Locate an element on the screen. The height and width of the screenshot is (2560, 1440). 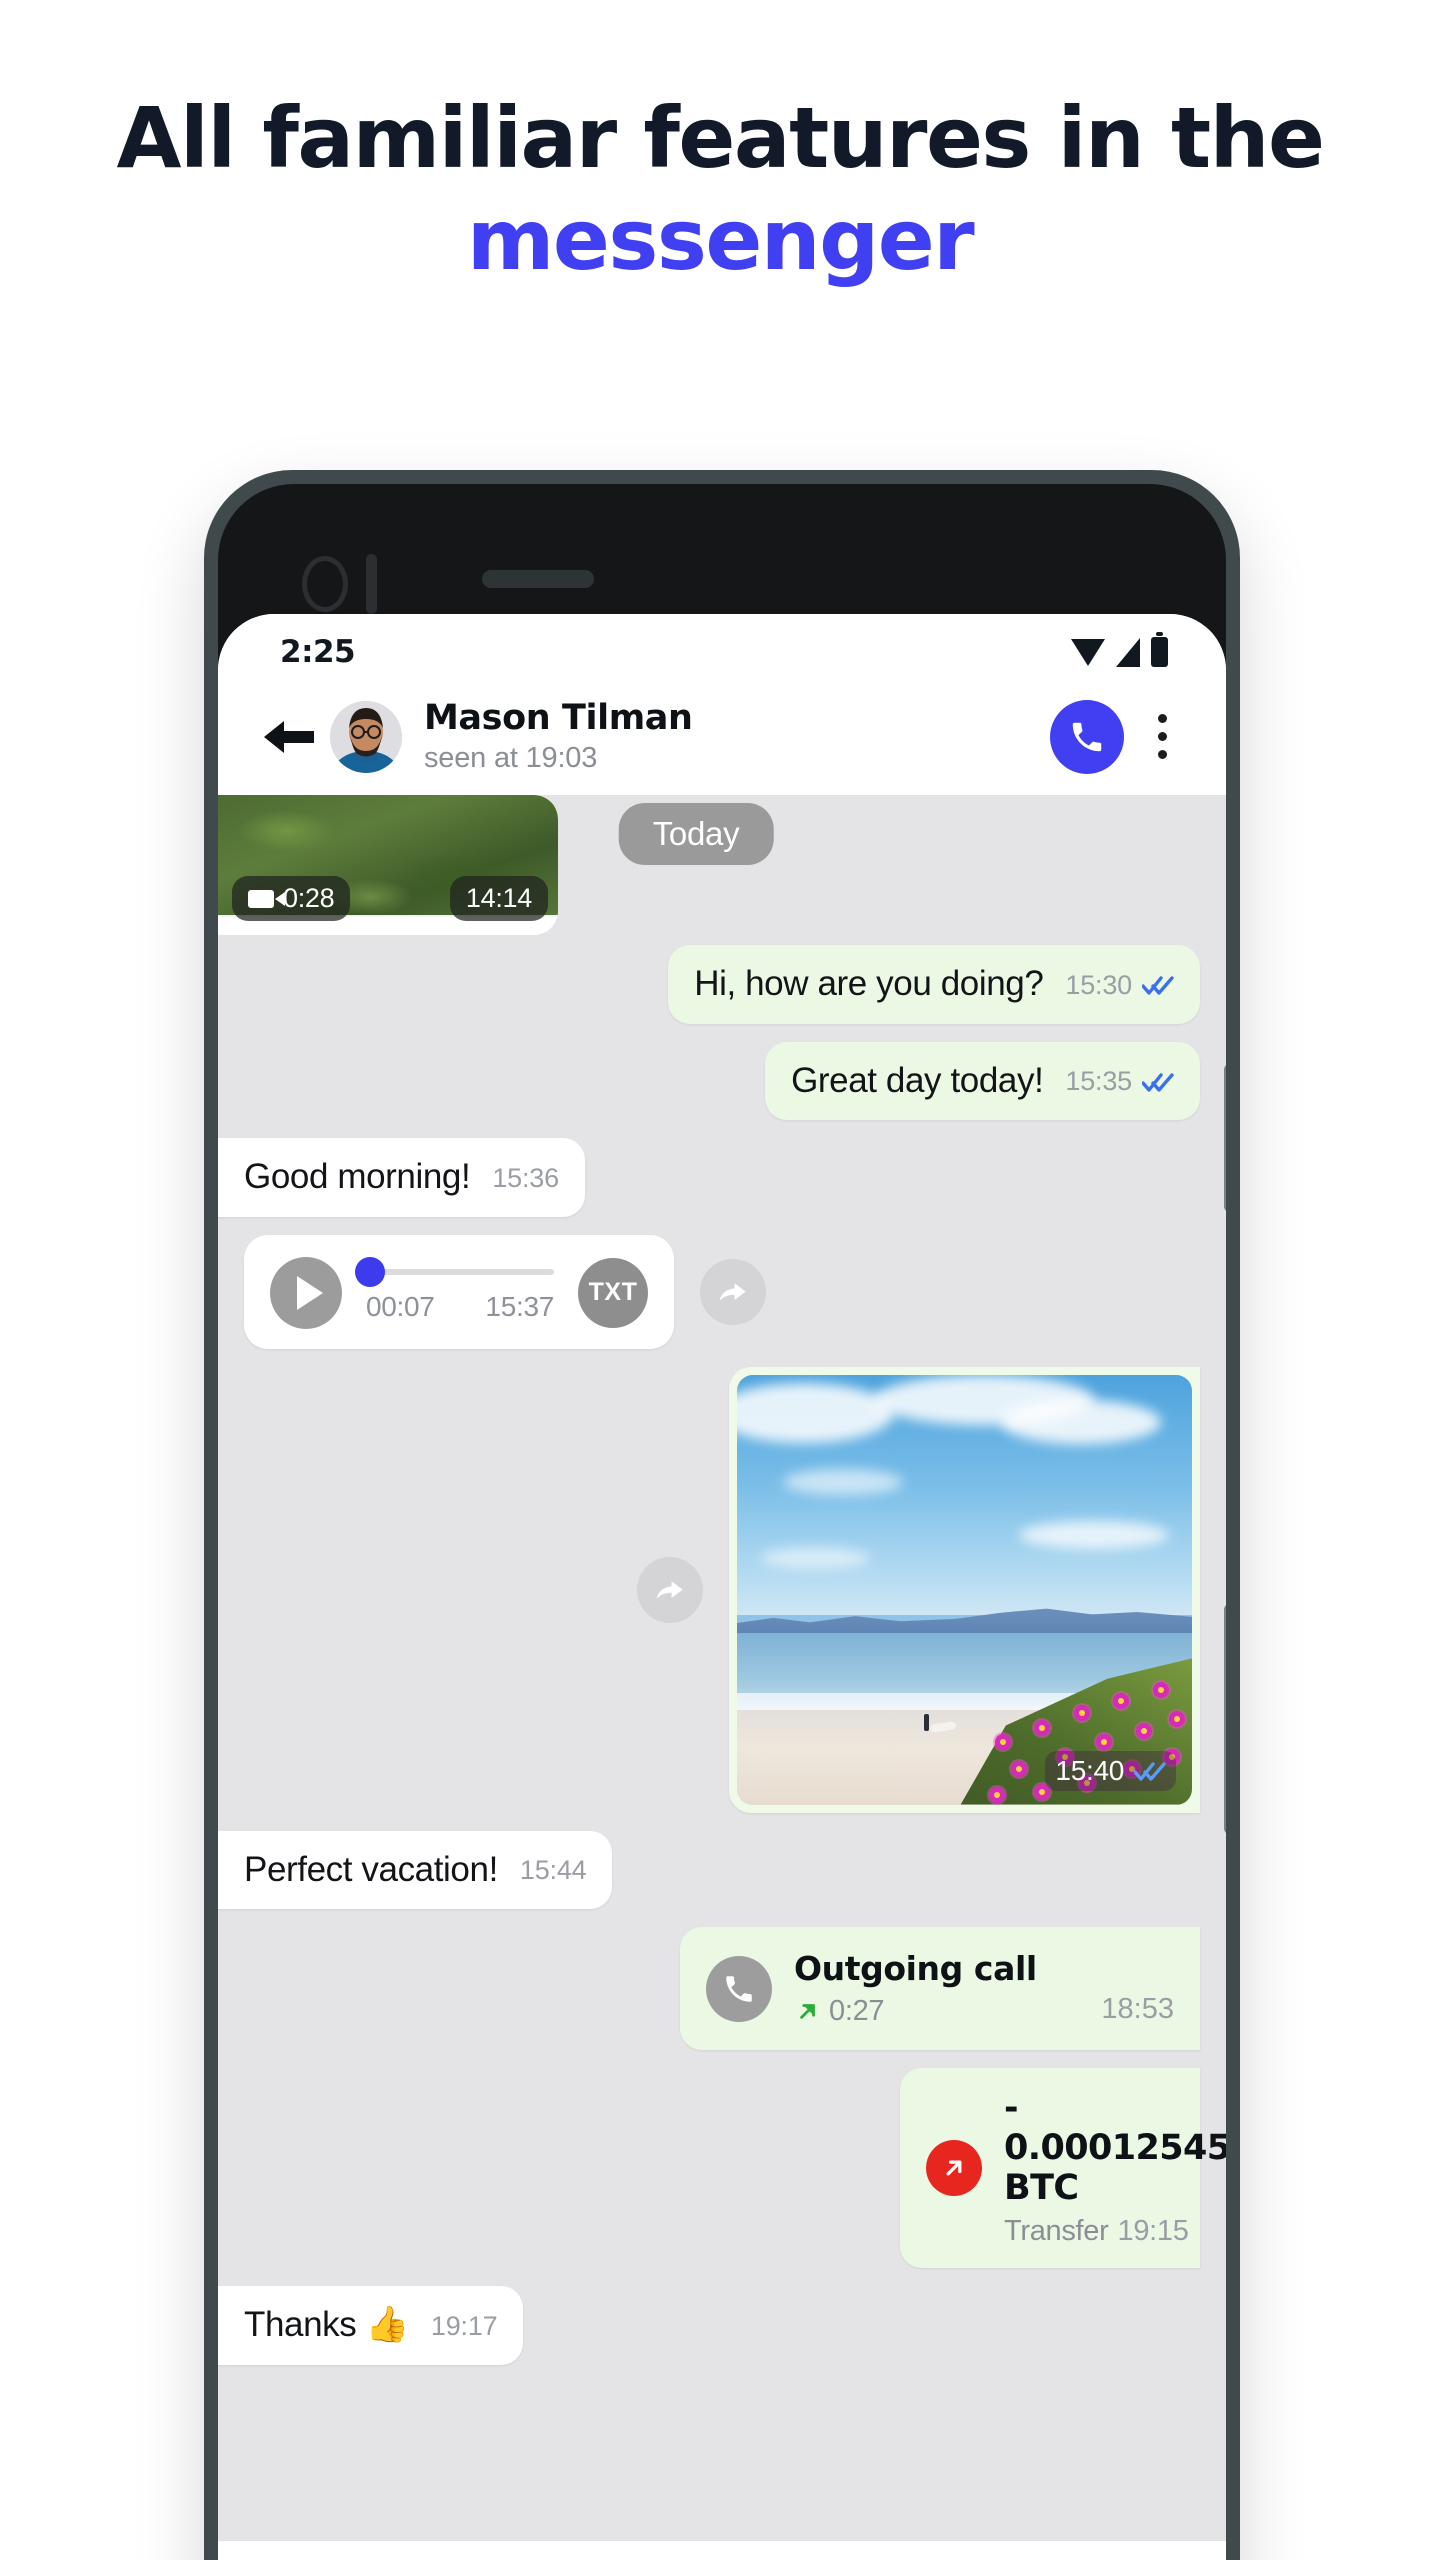
message-time: 15:44 is located at coordinates (553, 1870).